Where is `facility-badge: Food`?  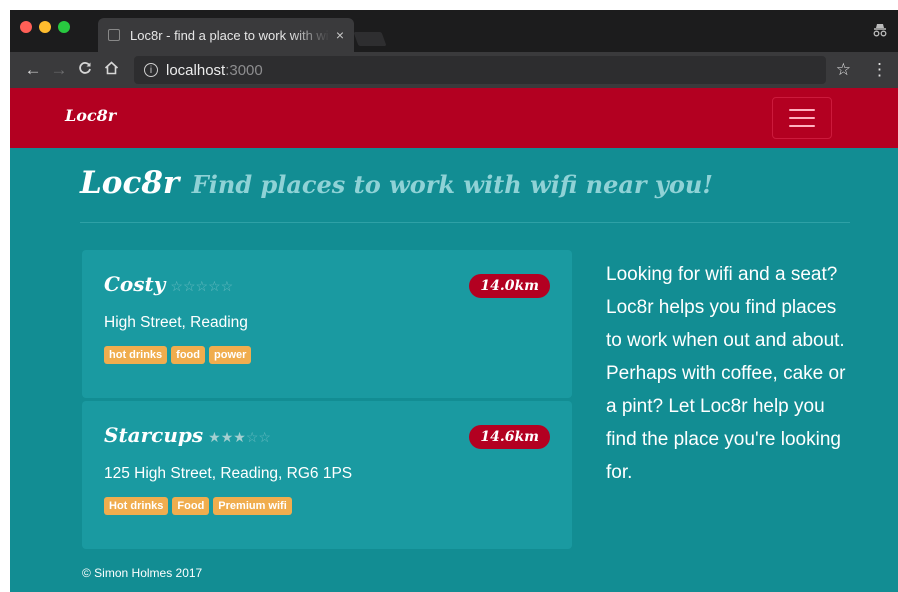 facility-badge: Food is located at coordinates (191, 506).